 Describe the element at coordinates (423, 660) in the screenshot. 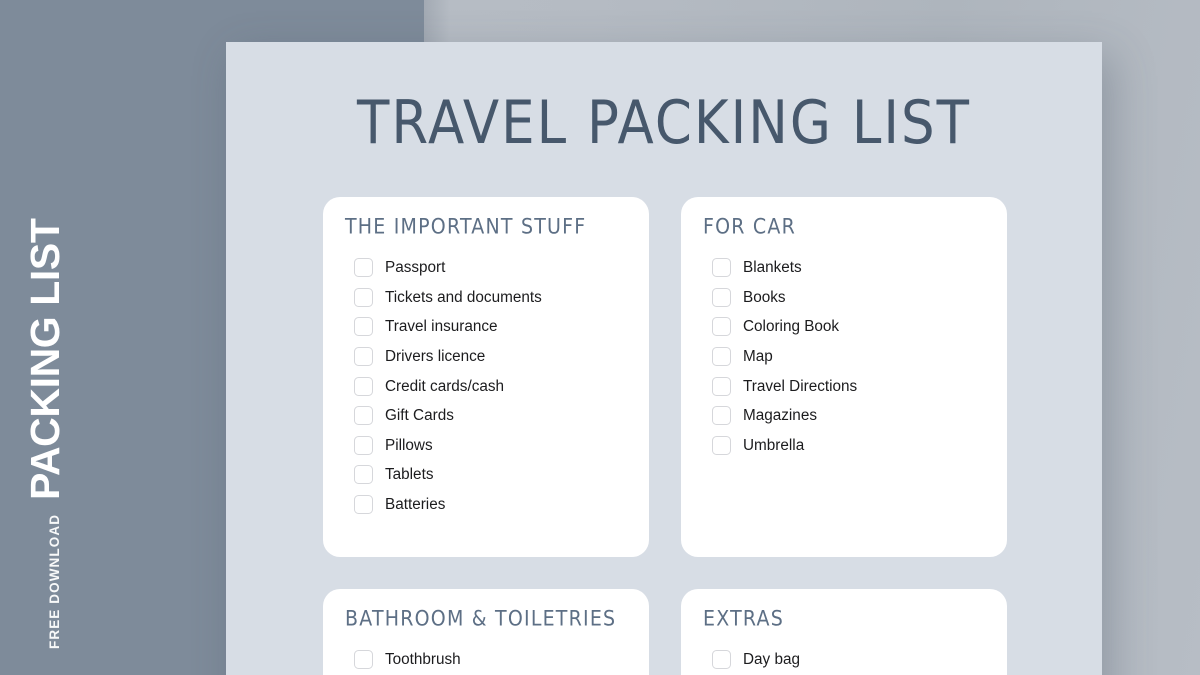

I see `checklist-item-label: Toothbrush` at that location.